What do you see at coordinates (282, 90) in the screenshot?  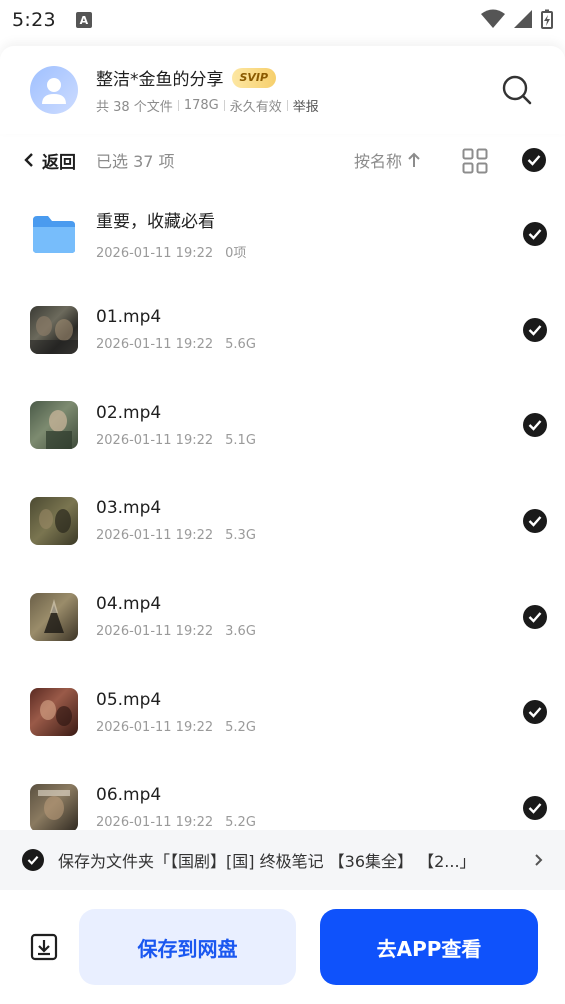 I see `share-header: 整洁*金鱼的分享 SVIP 共 38 个文件 178G 永久有效 举报` at bounding box center [282, 90].